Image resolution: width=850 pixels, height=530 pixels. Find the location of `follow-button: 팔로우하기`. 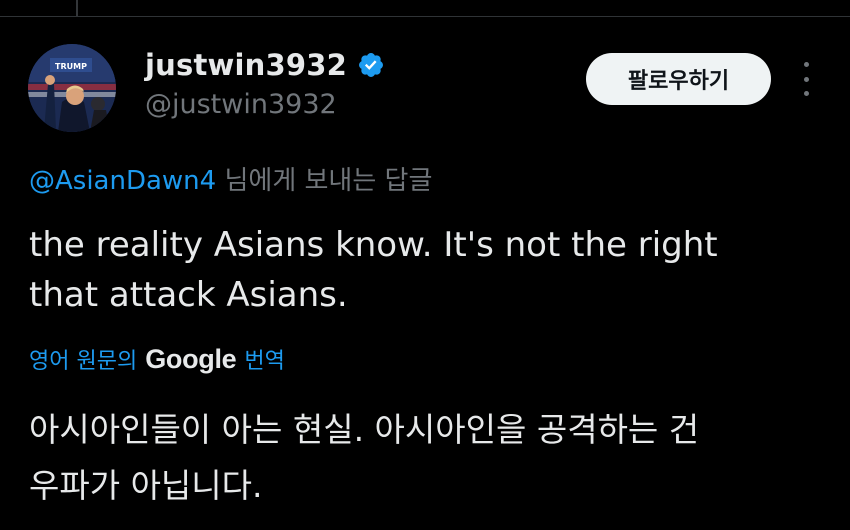

follow-button: 팔로우하기 is located at coordinates (678, 79).